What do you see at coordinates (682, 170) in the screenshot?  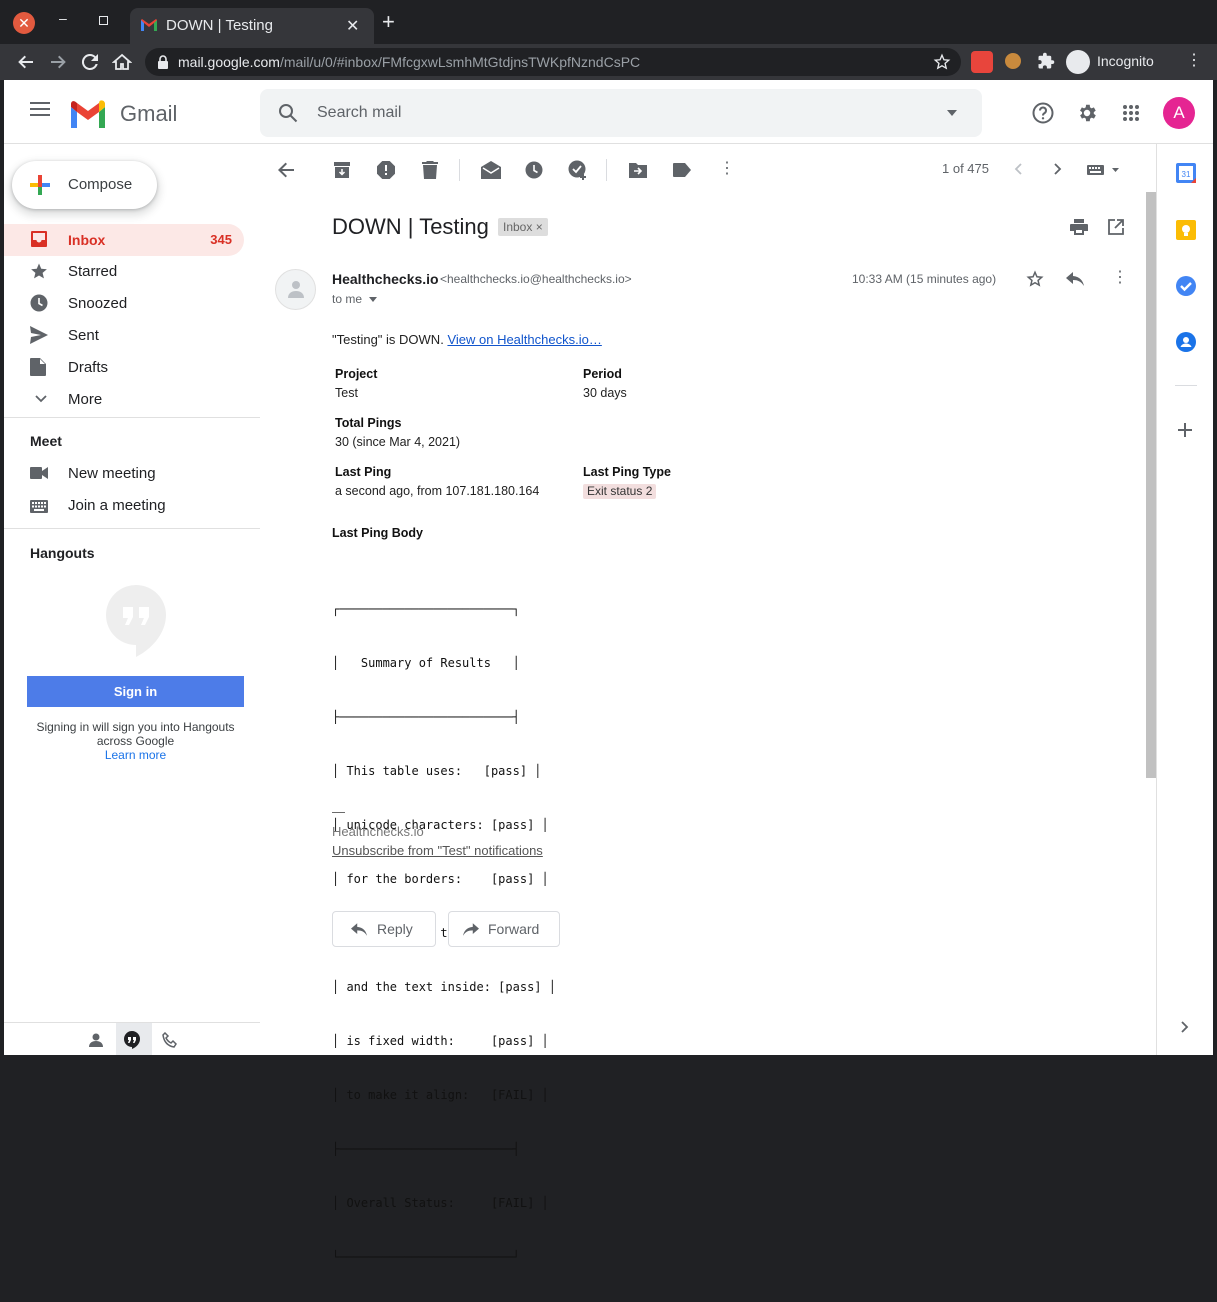 I see `label-tag-icon` at bounding box center [682, 170].